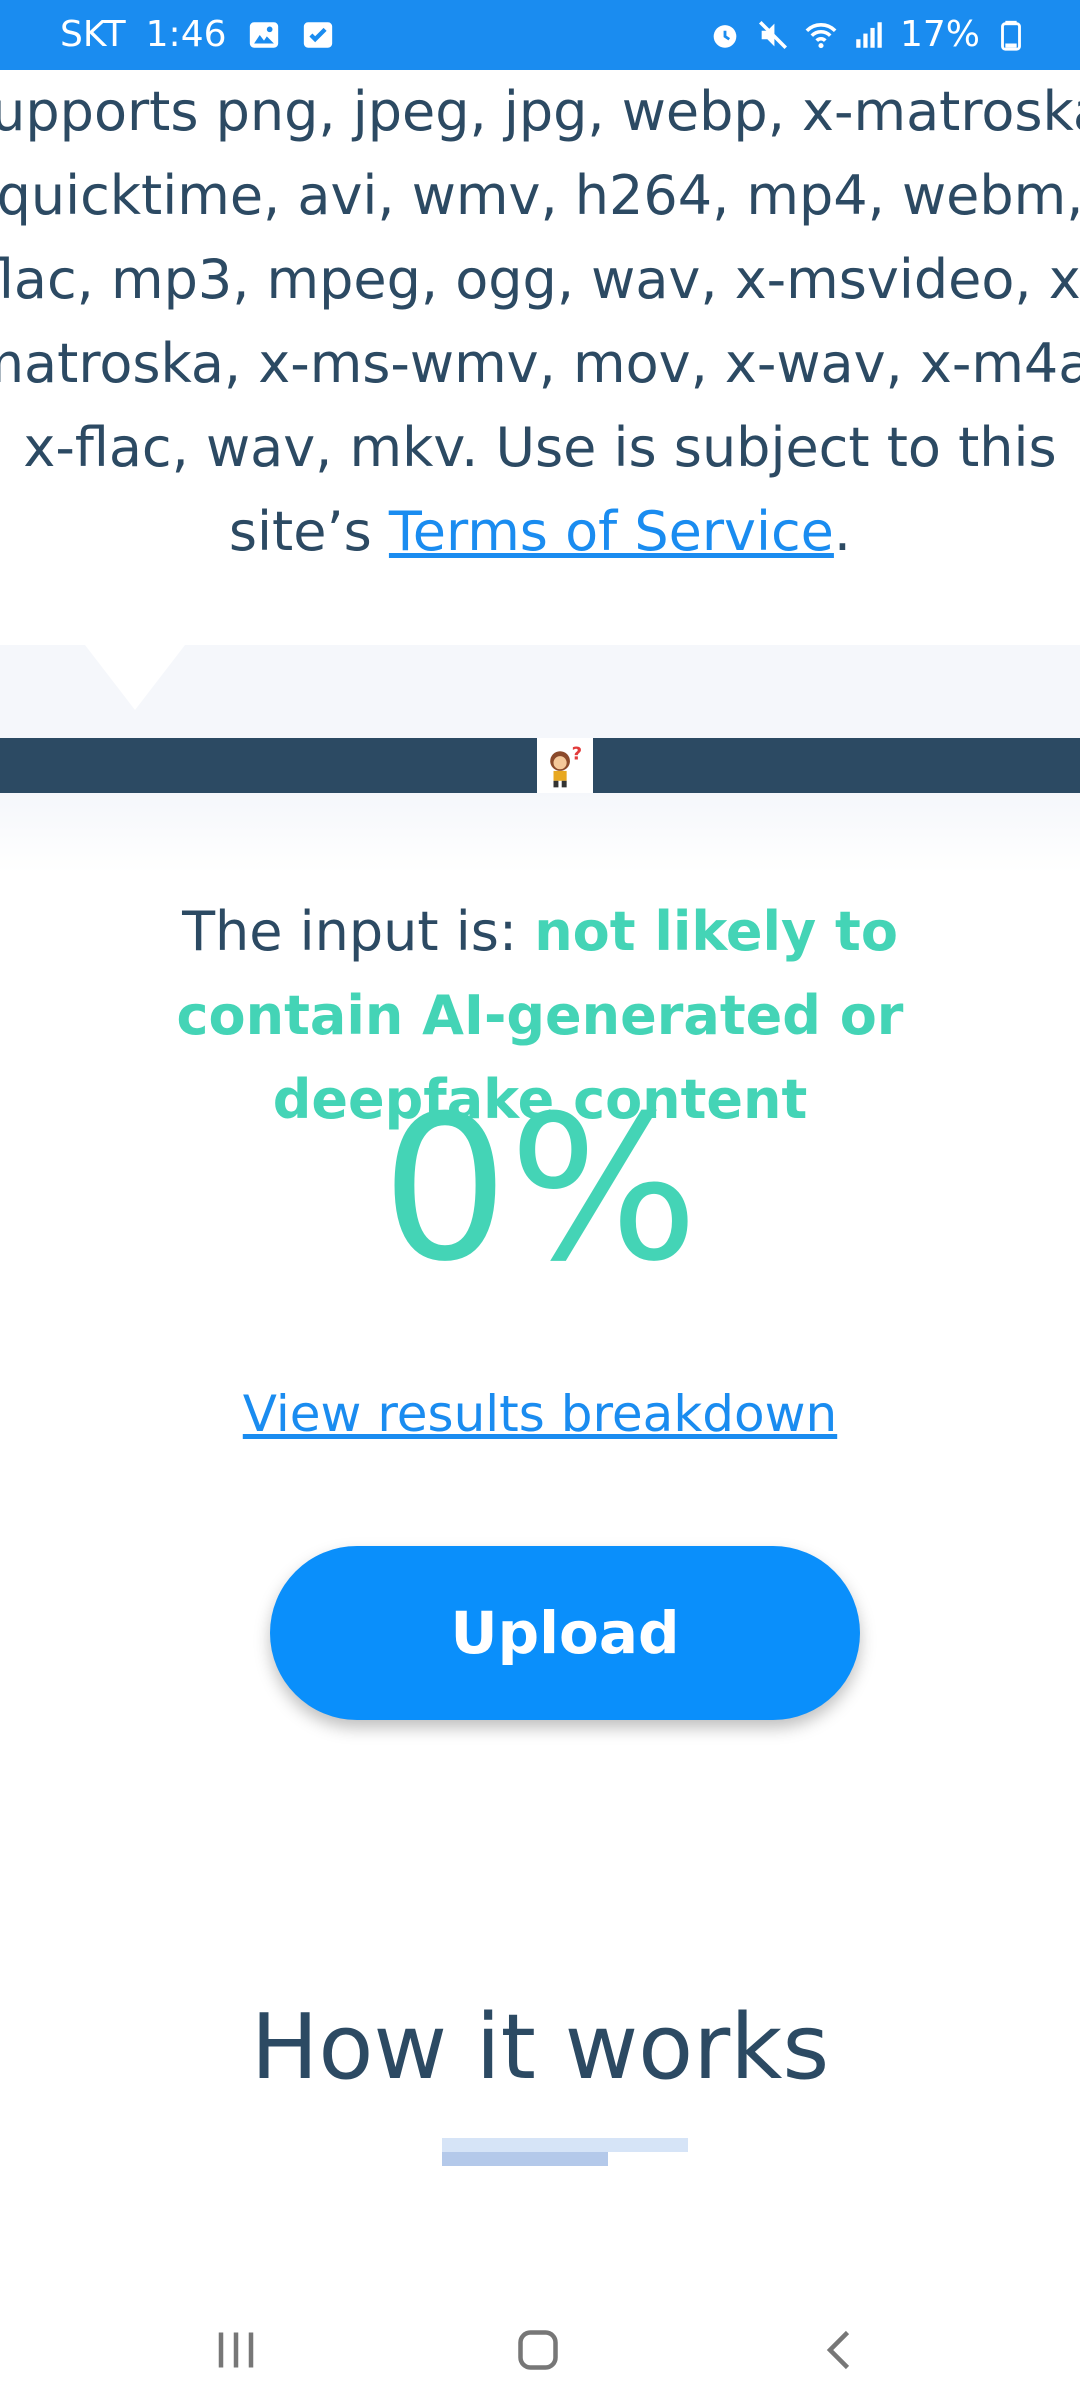  Describe the element at coordinates (540, 363) in the screenshot. I see `supports-line: matroska, x-ms-wmv, mov, x-wav, x-m4a,` at that location.